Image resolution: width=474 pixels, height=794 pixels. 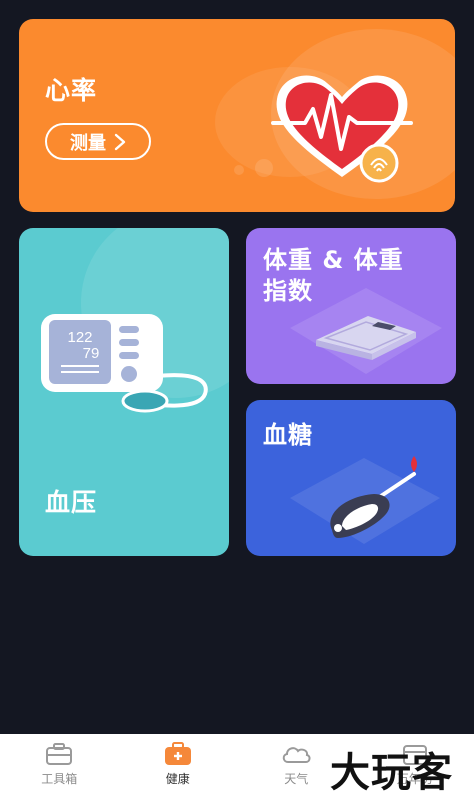 I want to click on glucose-meter-icon, so click(x=365, y=500).